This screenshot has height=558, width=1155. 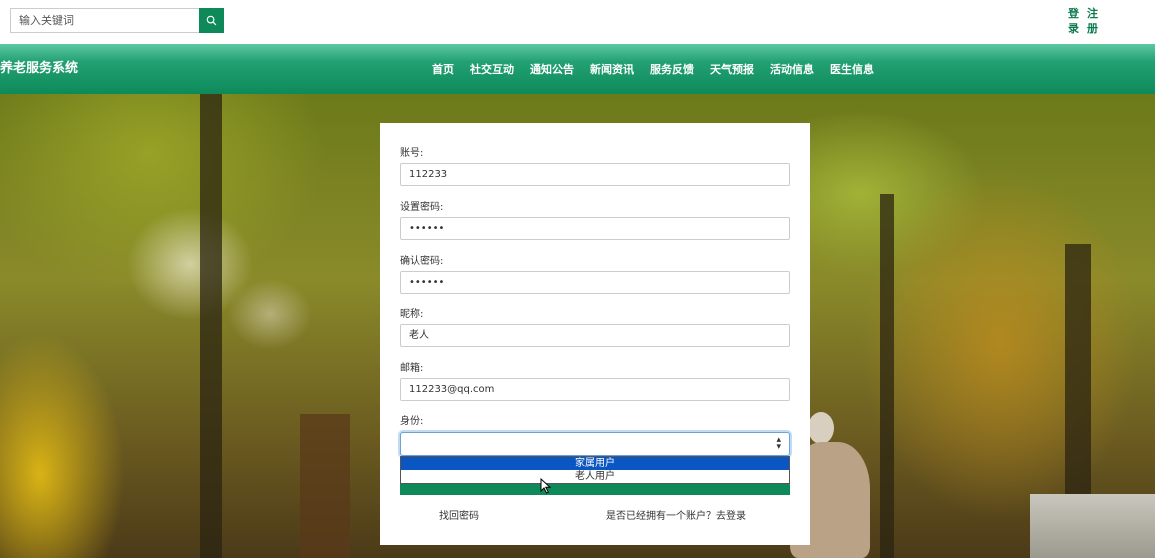 I want to click on register-button, so click(x=595, y=489).